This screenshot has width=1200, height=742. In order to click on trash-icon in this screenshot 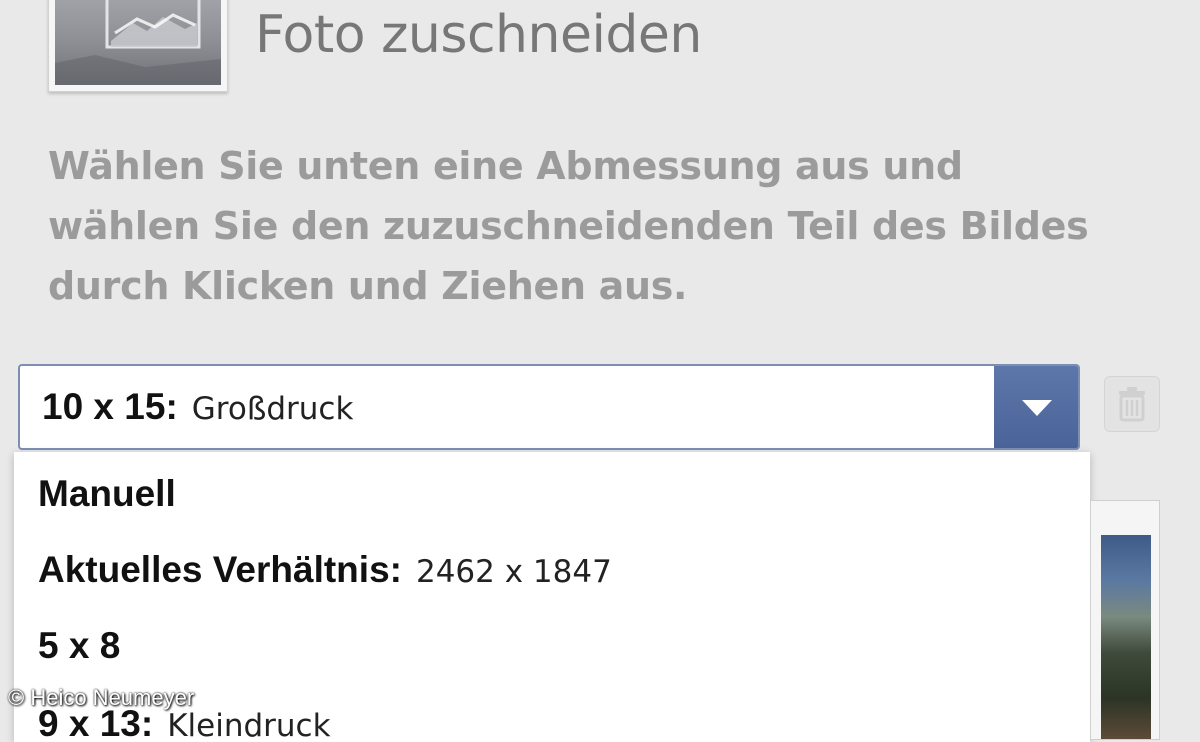, I will do `click(1132, 404)`.